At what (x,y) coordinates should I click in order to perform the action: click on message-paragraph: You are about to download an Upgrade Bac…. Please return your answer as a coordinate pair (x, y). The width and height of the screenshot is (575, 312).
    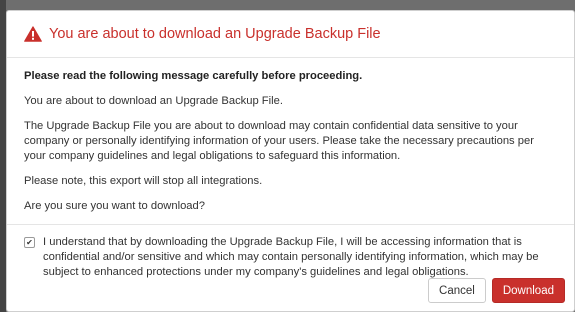
    Looking at the image, I should click on (153, 101).